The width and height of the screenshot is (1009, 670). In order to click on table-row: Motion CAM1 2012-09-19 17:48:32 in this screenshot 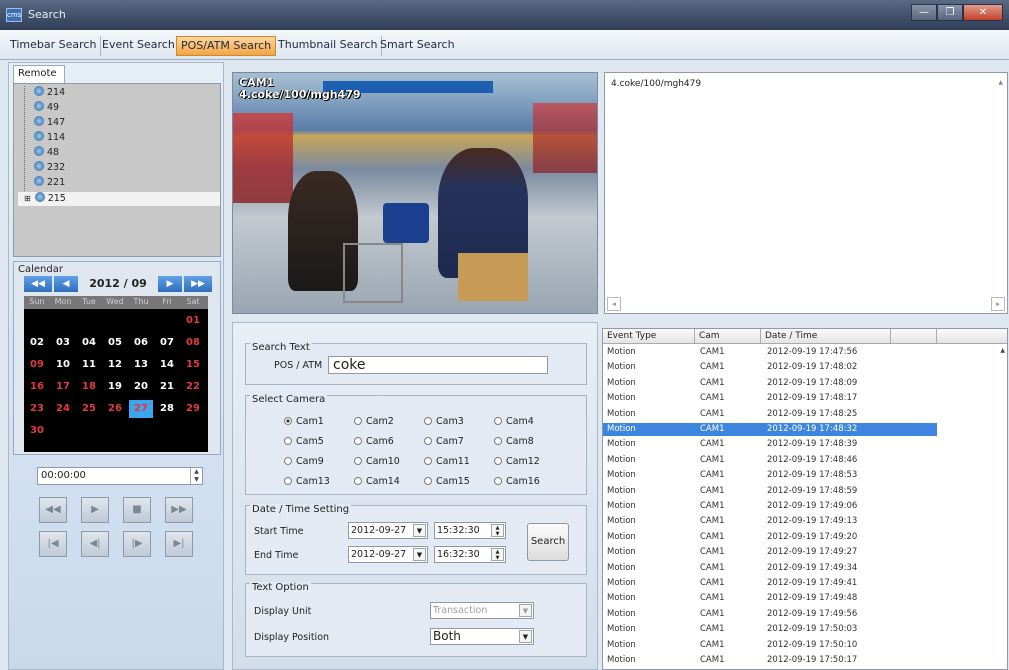, I will do `click(770, 429)`.